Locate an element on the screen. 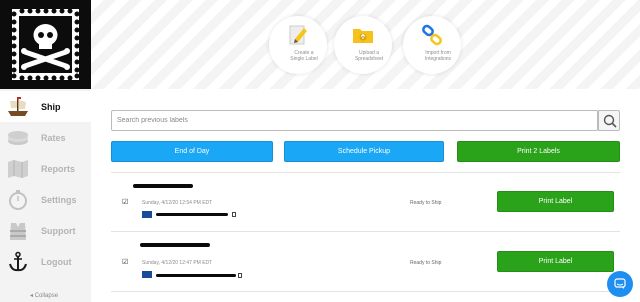 The width and height of the screenshot is (640, 302). sidebar-item-label: Reports is located at coordinates (58, 168).